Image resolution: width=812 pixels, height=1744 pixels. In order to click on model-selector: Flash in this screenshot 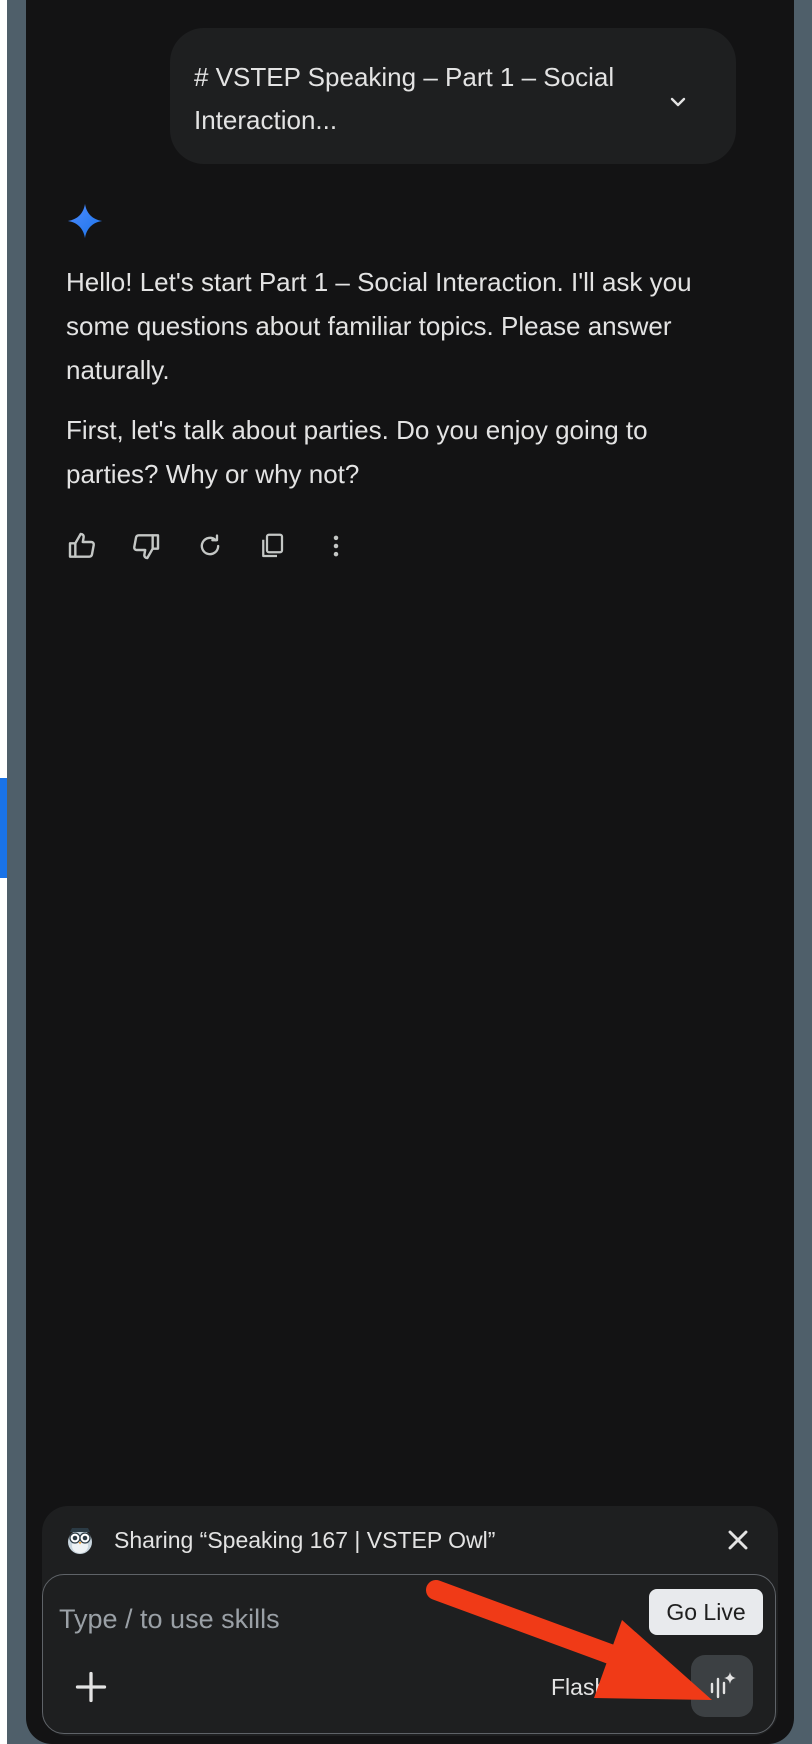, I will do `click(593, 1687)`.